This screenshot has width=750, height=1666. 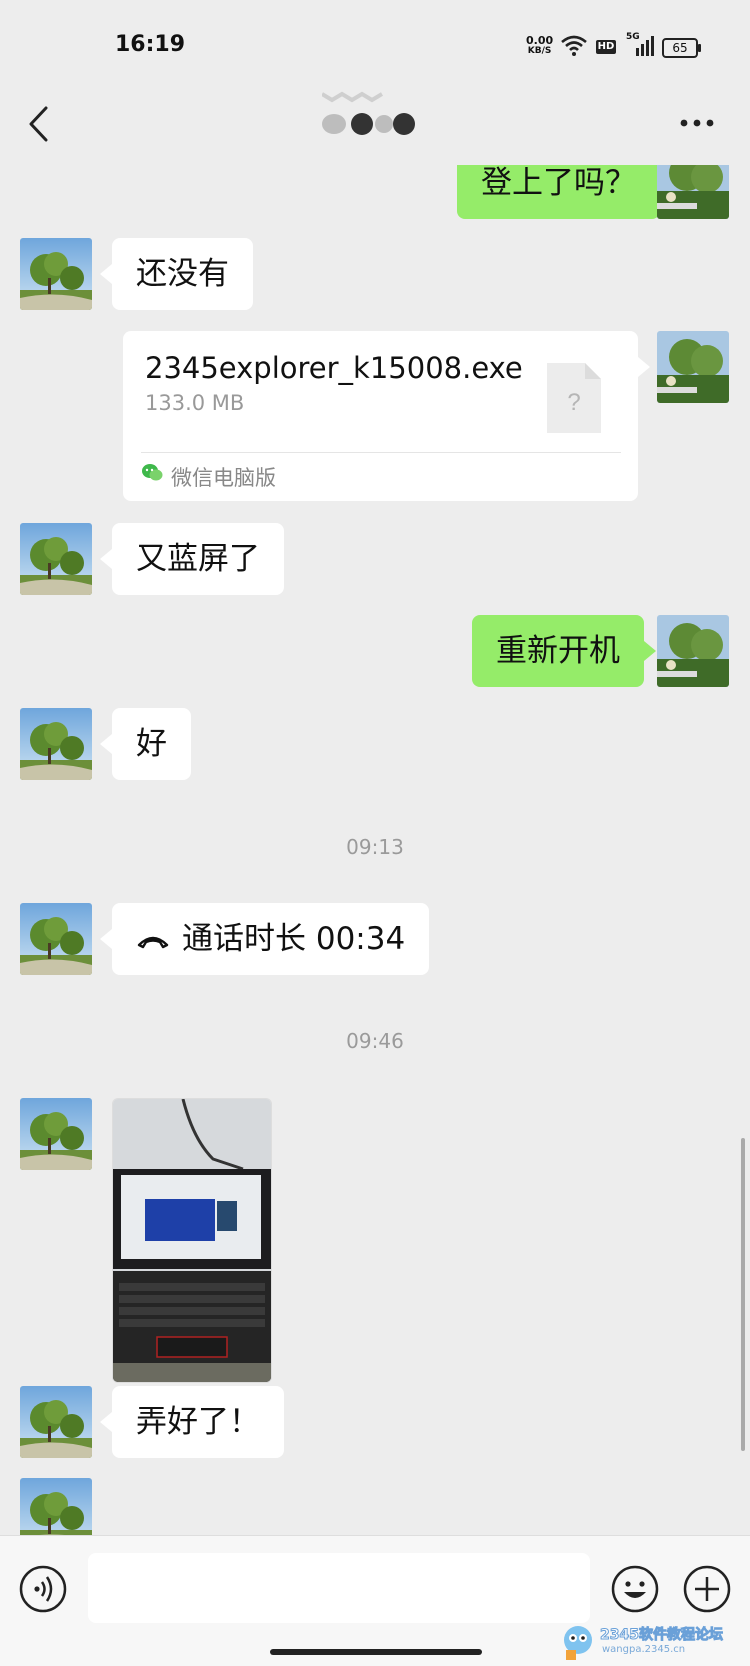 I want to click on phone-hangup-icon, so click(x=153, y=942).